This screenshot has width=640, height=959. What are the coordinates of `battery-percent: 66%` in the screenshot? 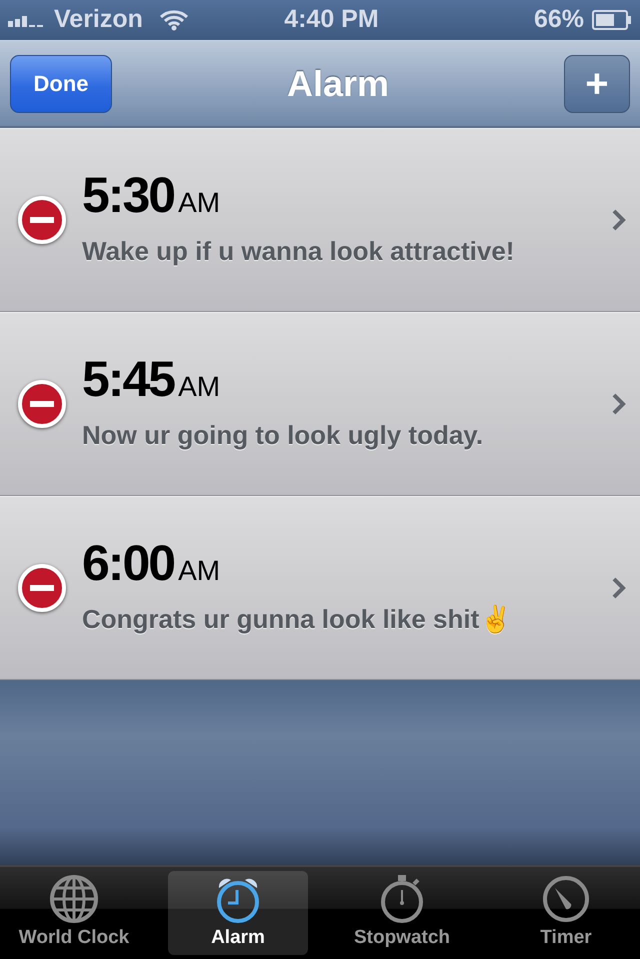 It's located at (559, 20).